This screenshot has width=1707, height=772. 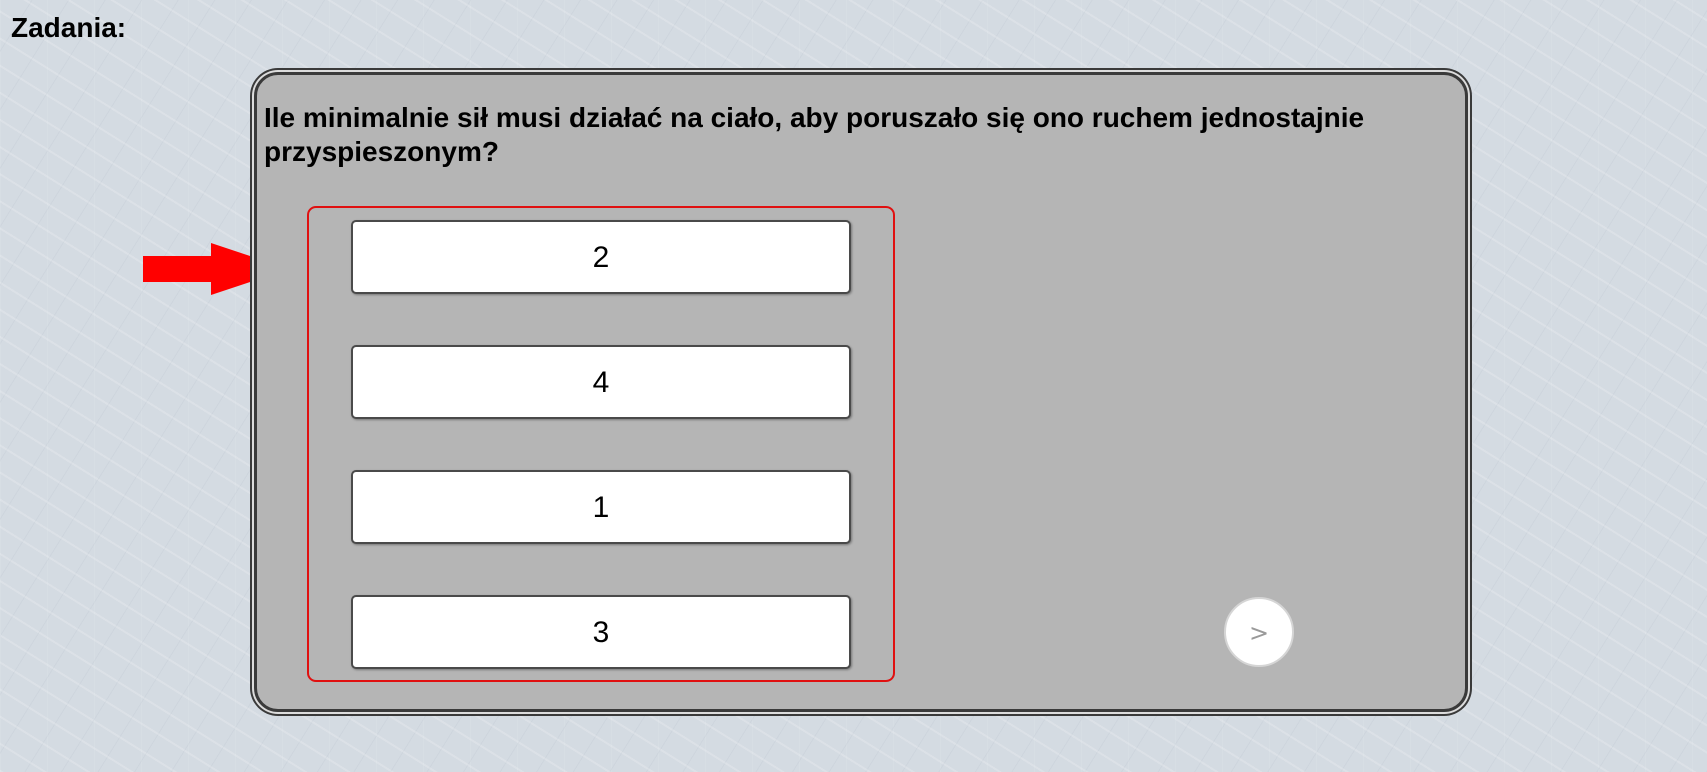 What do you see at coordinates (1259, 632) in the screenshot?
I see `next-question-button: >` at bounding box center [1259, 632].